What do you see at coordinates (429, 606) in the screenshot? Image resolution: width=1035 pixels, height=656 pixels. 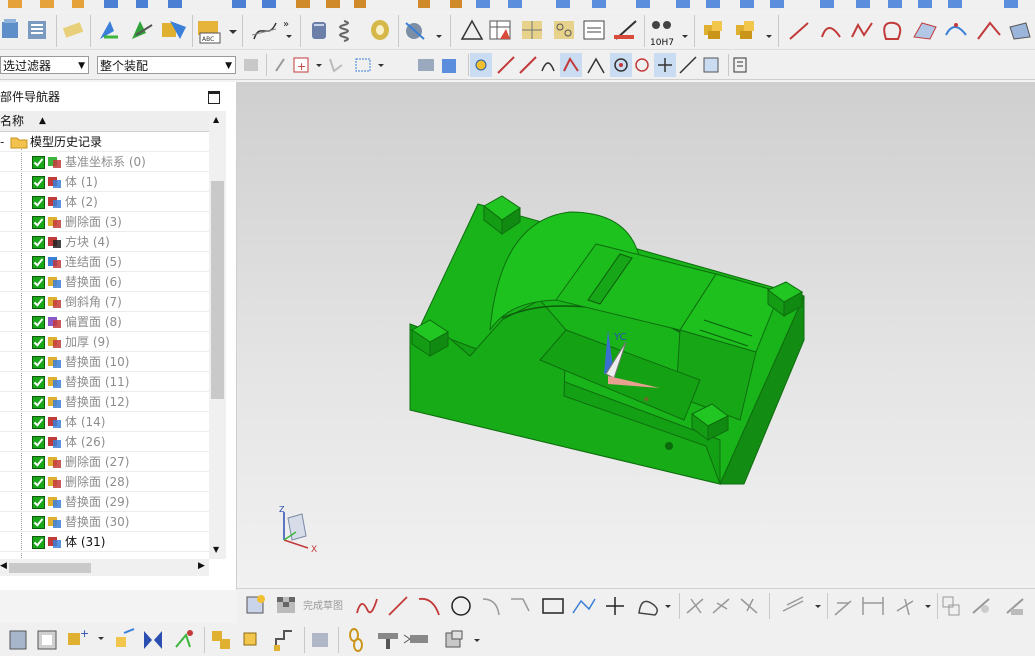 I see `sketch-arc-icon` at bounding box center [429, 606].